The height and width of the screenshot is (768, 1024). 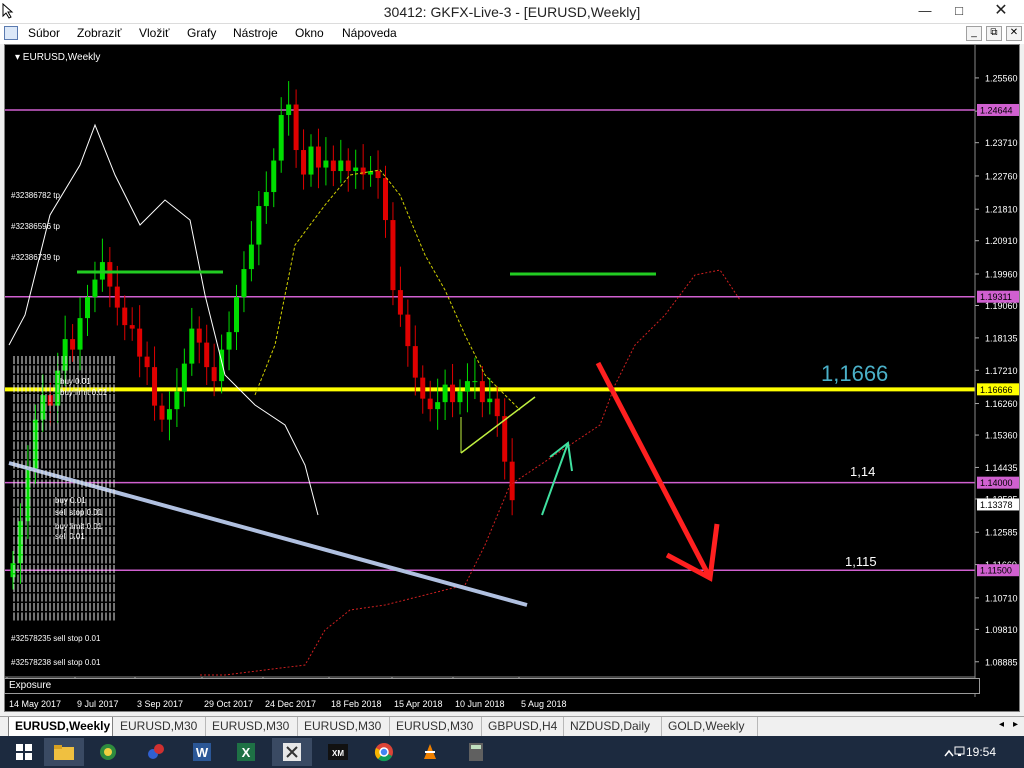 What do you see at coordinates (418, 704) in the screenshot?
I see `time-tick-label: 15 Apr 2018` at bounding box center [418, 704].